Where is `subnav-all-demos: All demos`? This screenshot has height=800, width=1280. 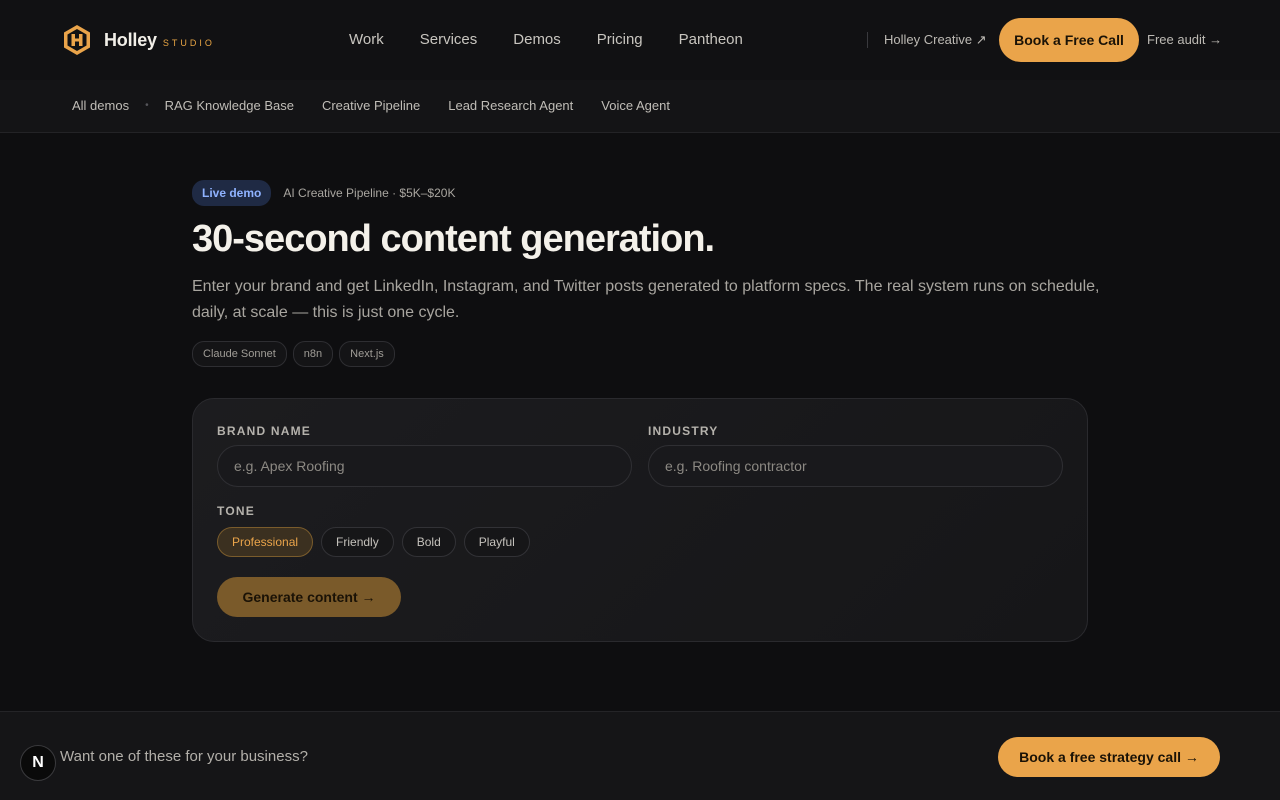
subnav-all-demos: All demos is located at coordinates (100, 105).